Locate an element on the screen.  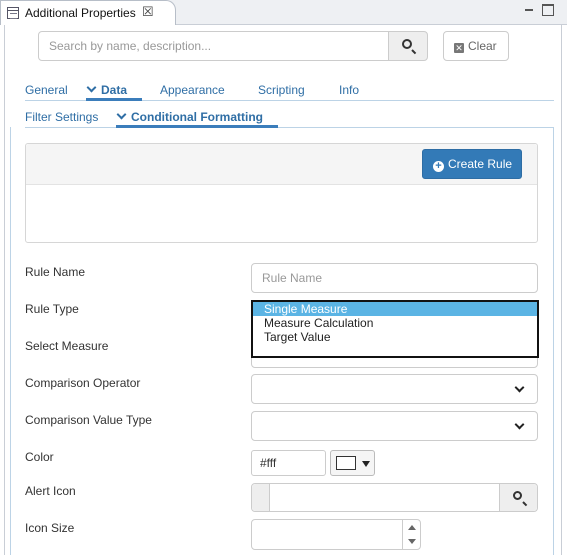
view-tab: Additional Properties ☒ is located at coordinates (88, 12).